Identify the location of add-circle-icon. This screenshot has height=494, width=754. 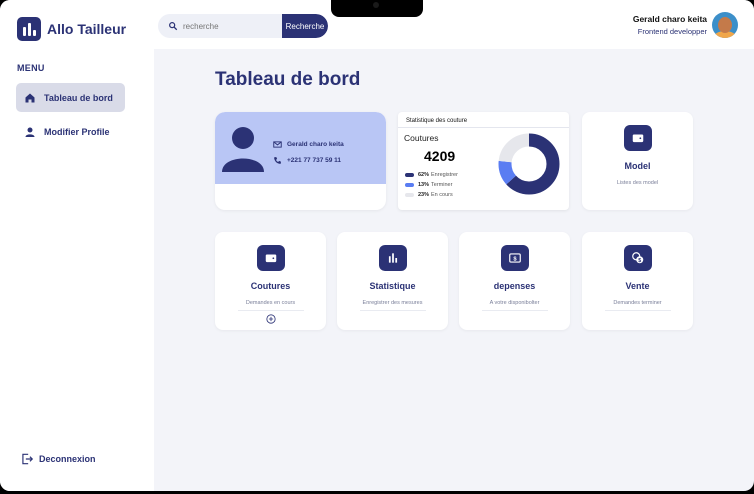
(270, 319).